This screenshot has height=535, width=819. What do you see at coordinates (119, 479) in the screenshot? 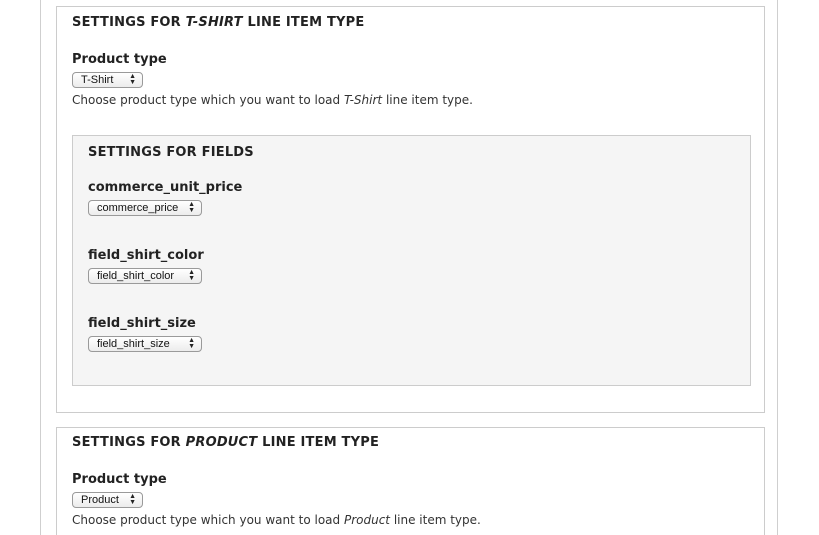
I see `product-product-type-label: Product type` at bounding box center [119, 479].